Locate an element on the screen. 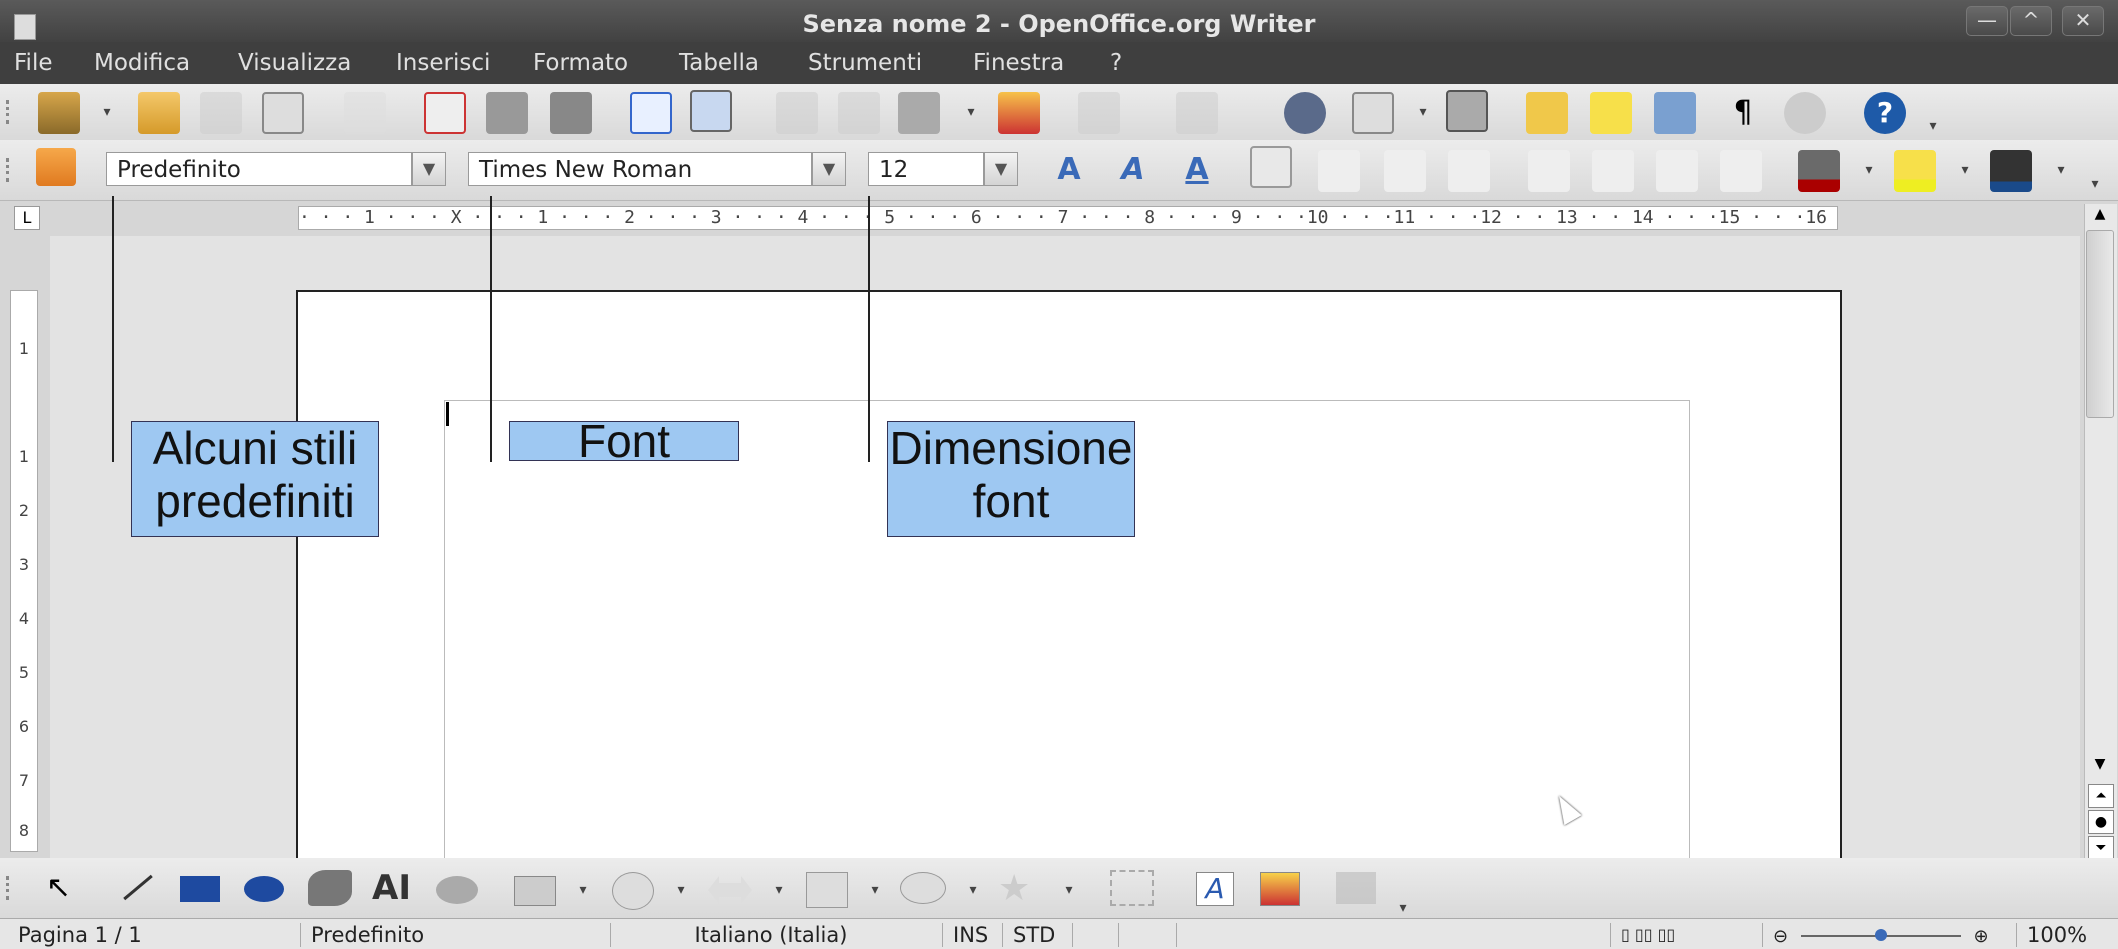 The height and width of the screenshot is (949, 2118). page-indicator: Pagina 1 / 1 is located at coordinates (153, 935).